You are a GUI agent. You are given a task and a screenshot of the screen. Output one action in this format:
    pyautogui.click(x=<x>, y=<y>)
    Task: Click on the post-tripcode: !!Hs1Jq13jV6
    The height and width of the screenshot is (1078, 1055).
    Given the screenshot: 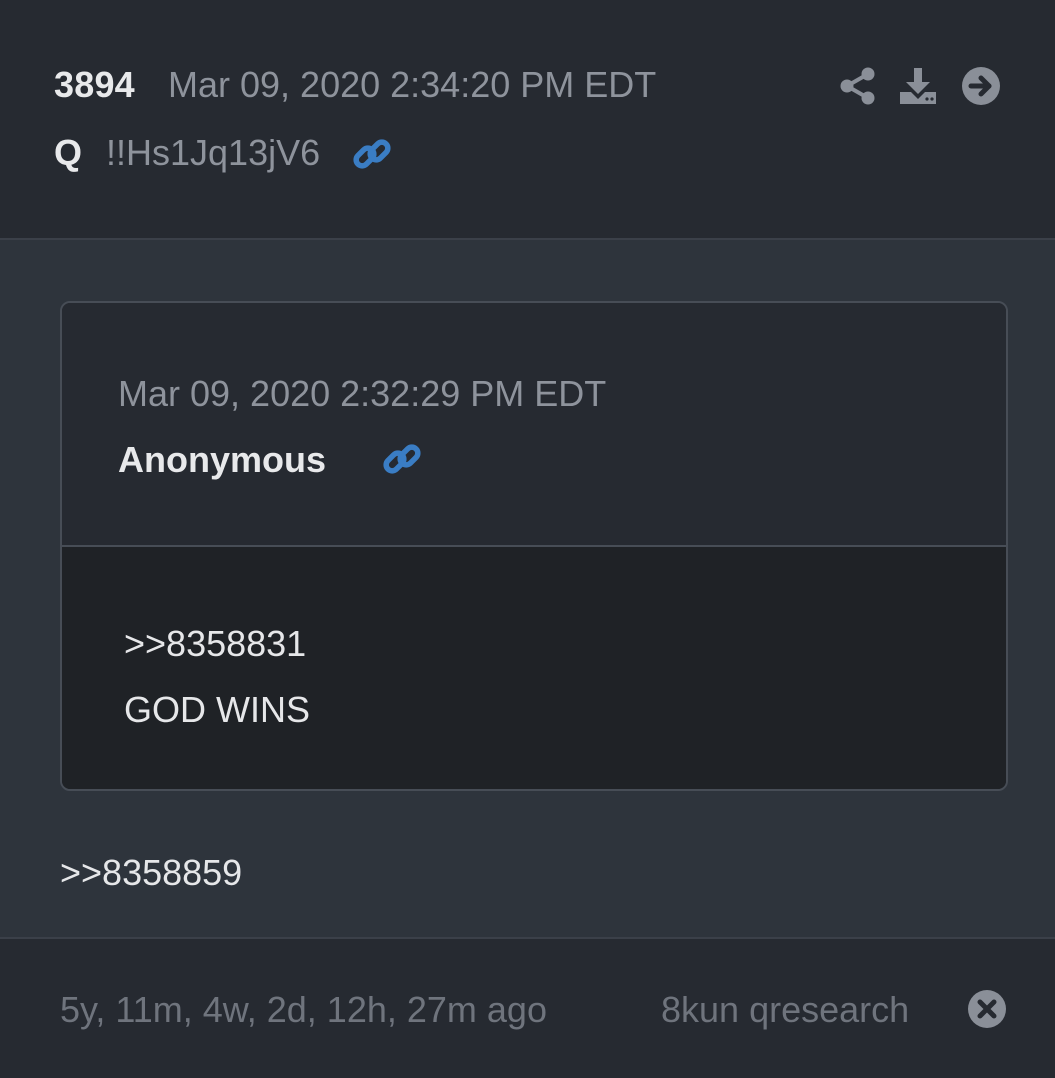 What is the action you would take?
    pyautogui.click(x=213, y=152)
    